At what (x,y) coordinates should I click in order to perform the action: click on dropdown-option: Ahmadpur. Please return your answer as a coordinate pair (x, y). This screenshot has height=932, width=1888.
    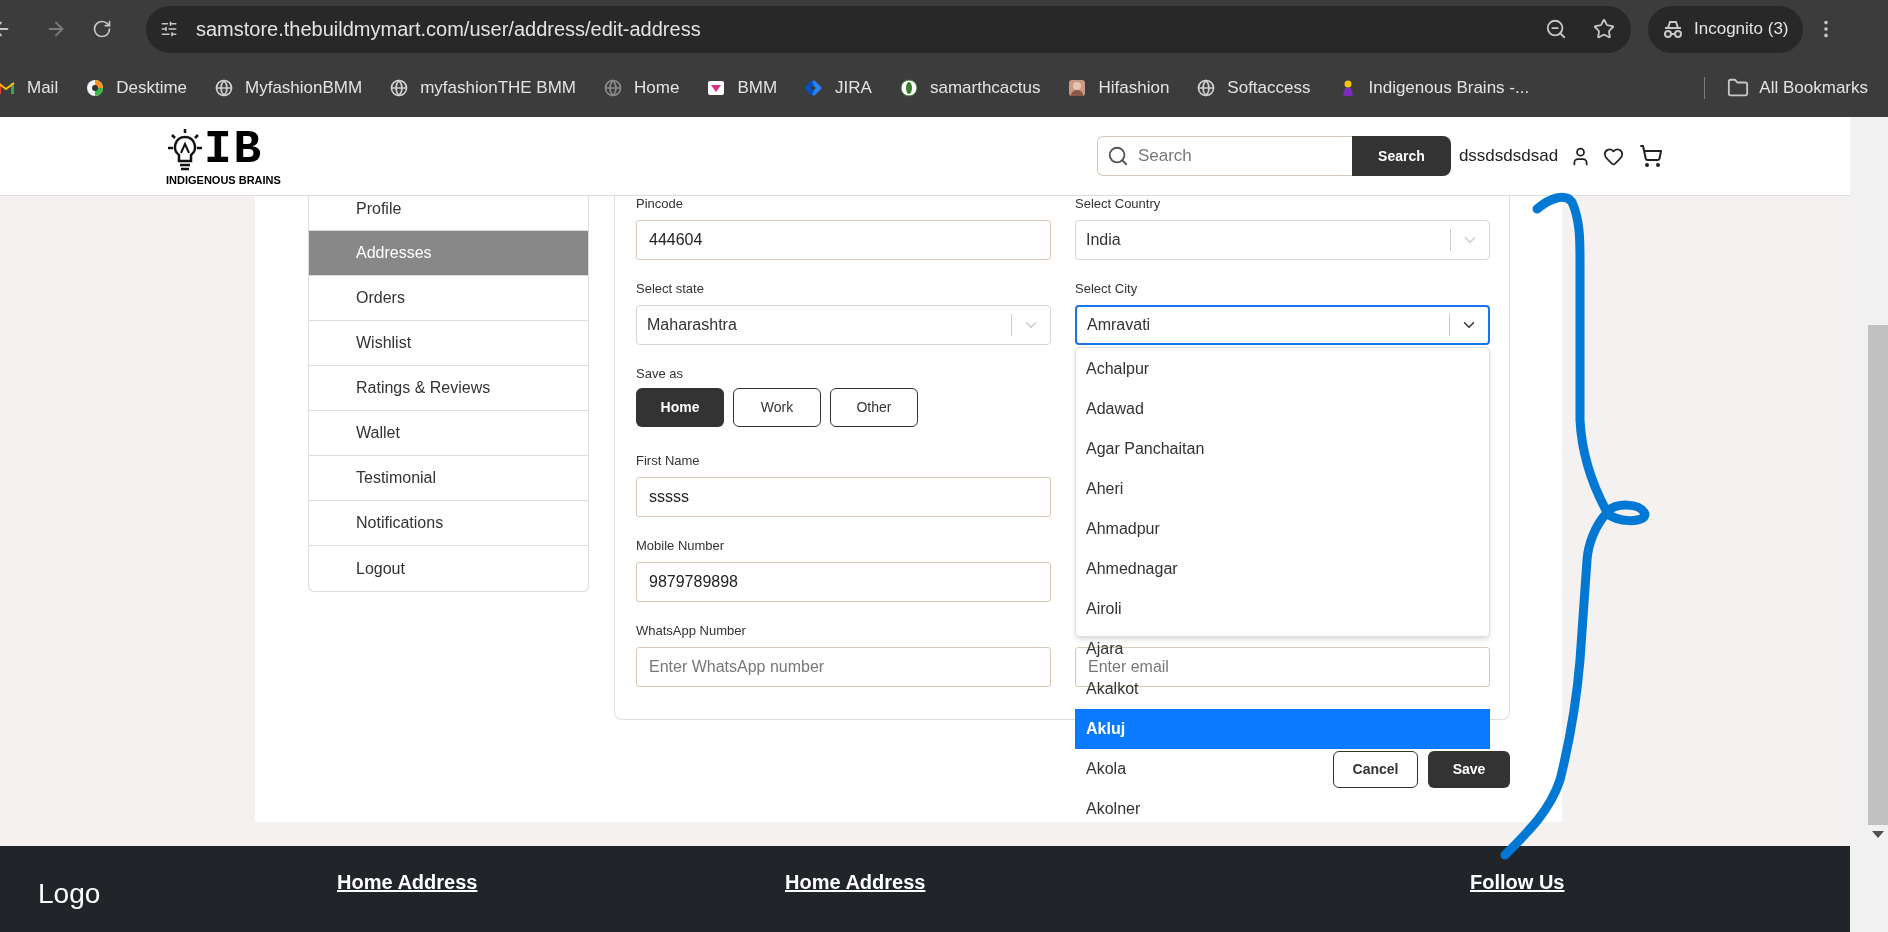
    Looking at the image, I should click on (1123, 529).